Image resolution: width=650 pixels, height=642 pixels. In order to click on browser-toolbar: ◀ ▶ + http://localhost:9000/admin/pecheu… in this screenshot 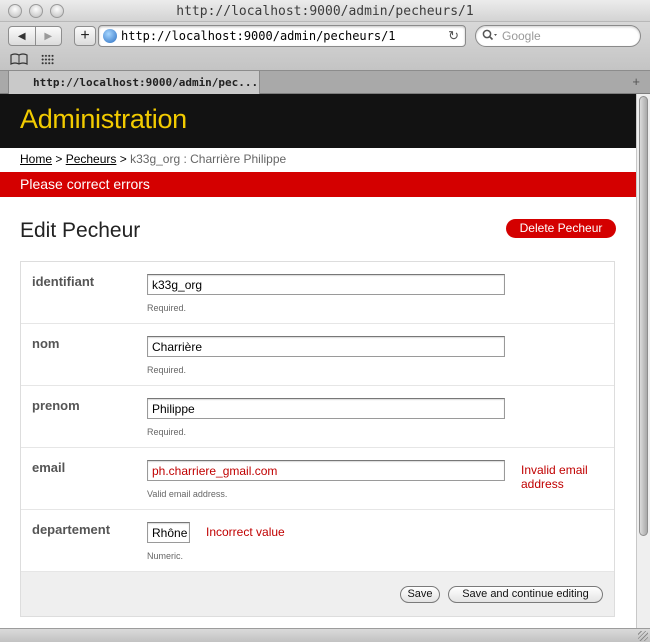, I will do `click(325, 46)`.